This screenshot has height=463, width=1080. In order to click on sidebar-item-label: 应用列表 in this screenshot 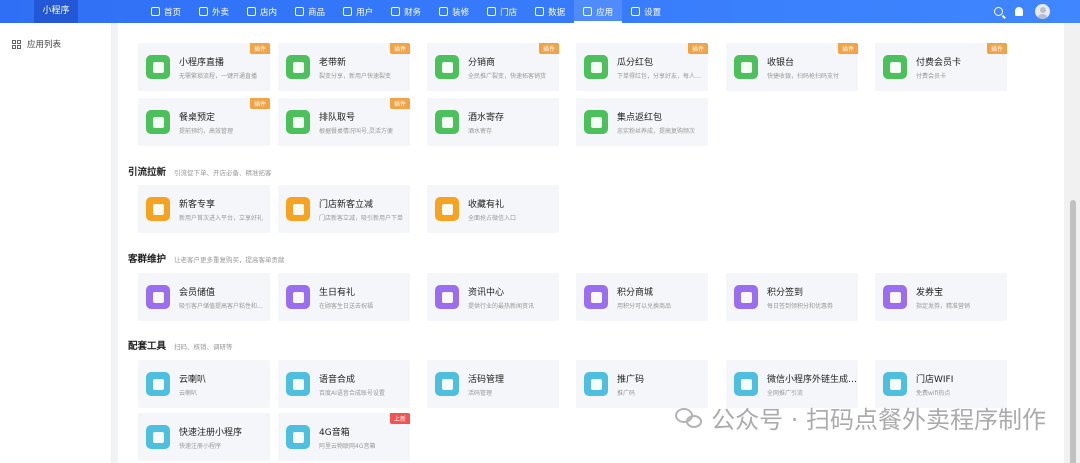, I will do `click(44, 45)`.